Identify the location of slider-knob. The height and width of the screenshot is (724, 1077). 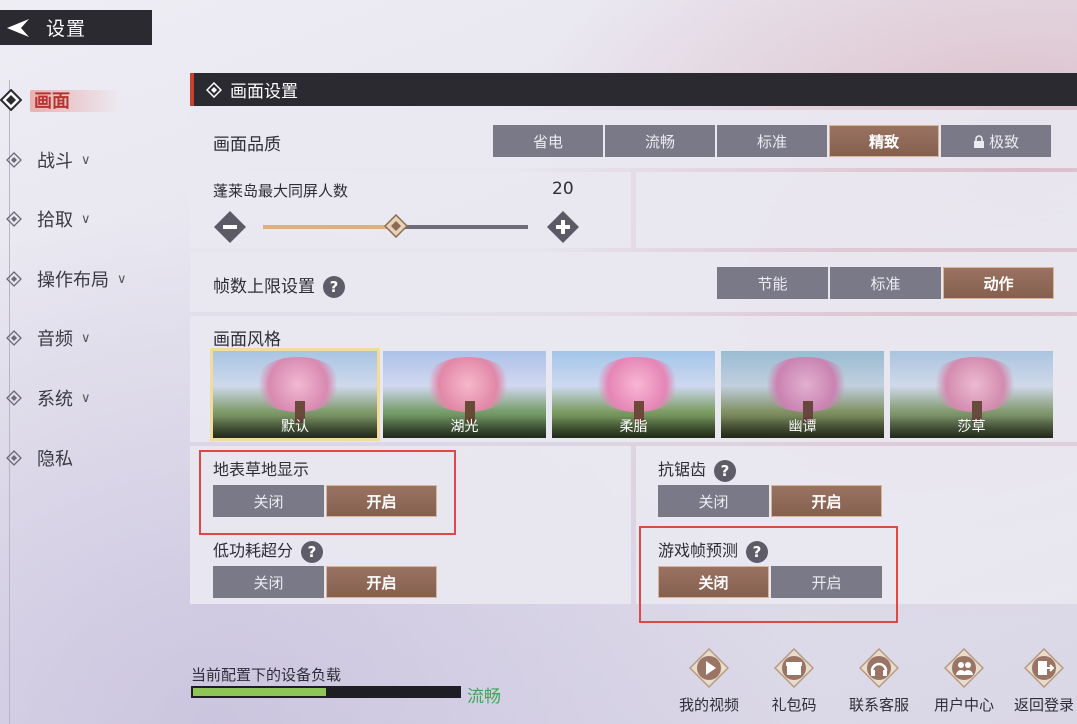
(396, 226).